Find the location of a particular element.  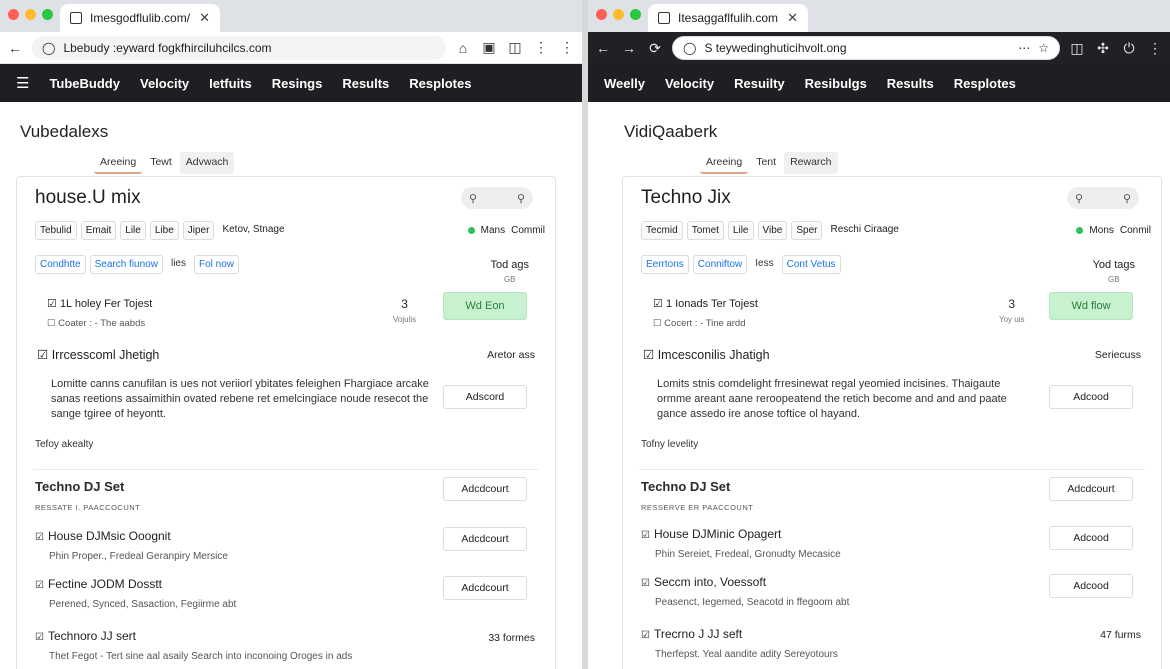

tags-heading: Yod tags GB is located at coordinates (1114, 271).